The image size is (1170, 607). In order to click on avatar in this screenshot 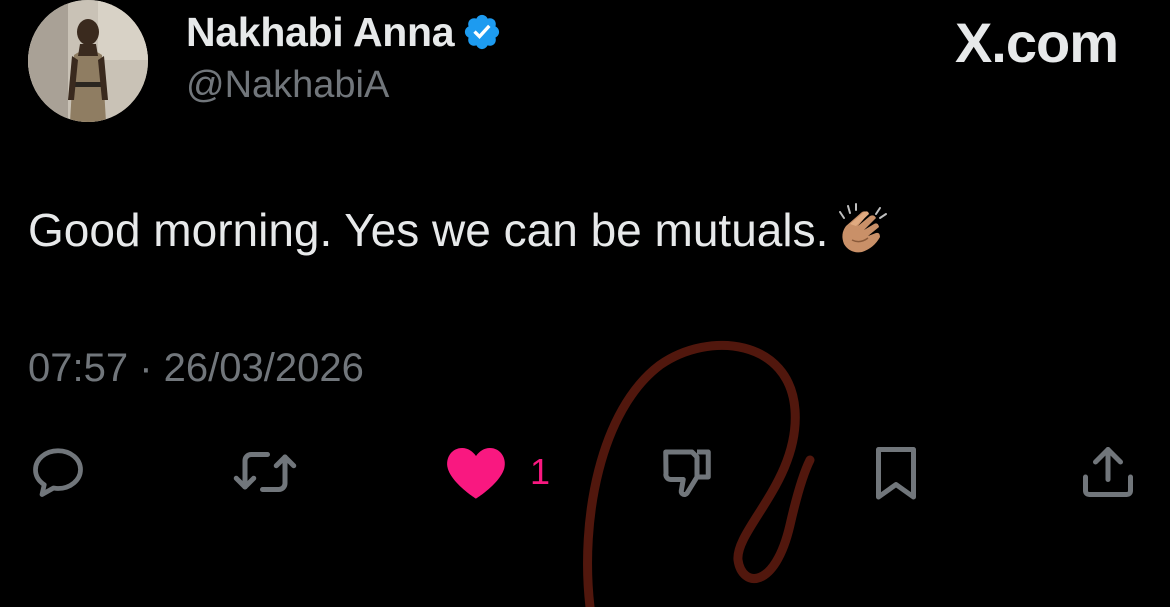, I will do `click(88, 61)`.